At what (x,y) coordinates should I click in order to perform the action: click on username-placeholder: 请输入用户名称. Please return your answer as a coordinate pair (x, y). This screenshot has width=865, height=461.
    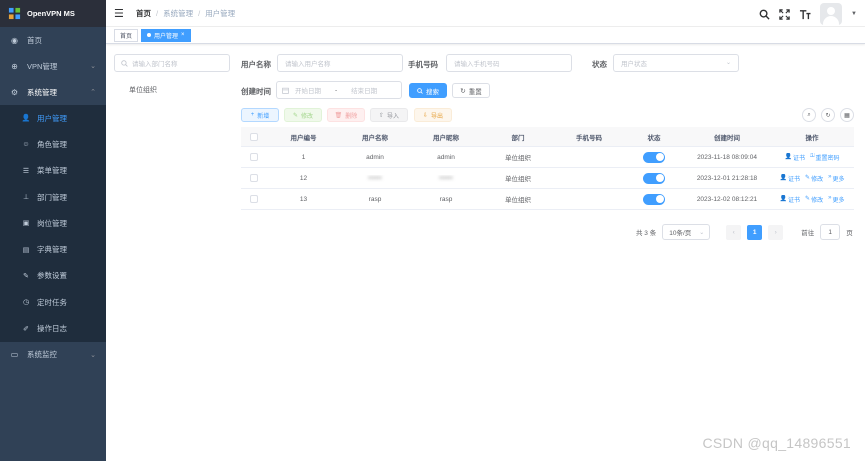
    Looking at the image, I should click on (308, 64).